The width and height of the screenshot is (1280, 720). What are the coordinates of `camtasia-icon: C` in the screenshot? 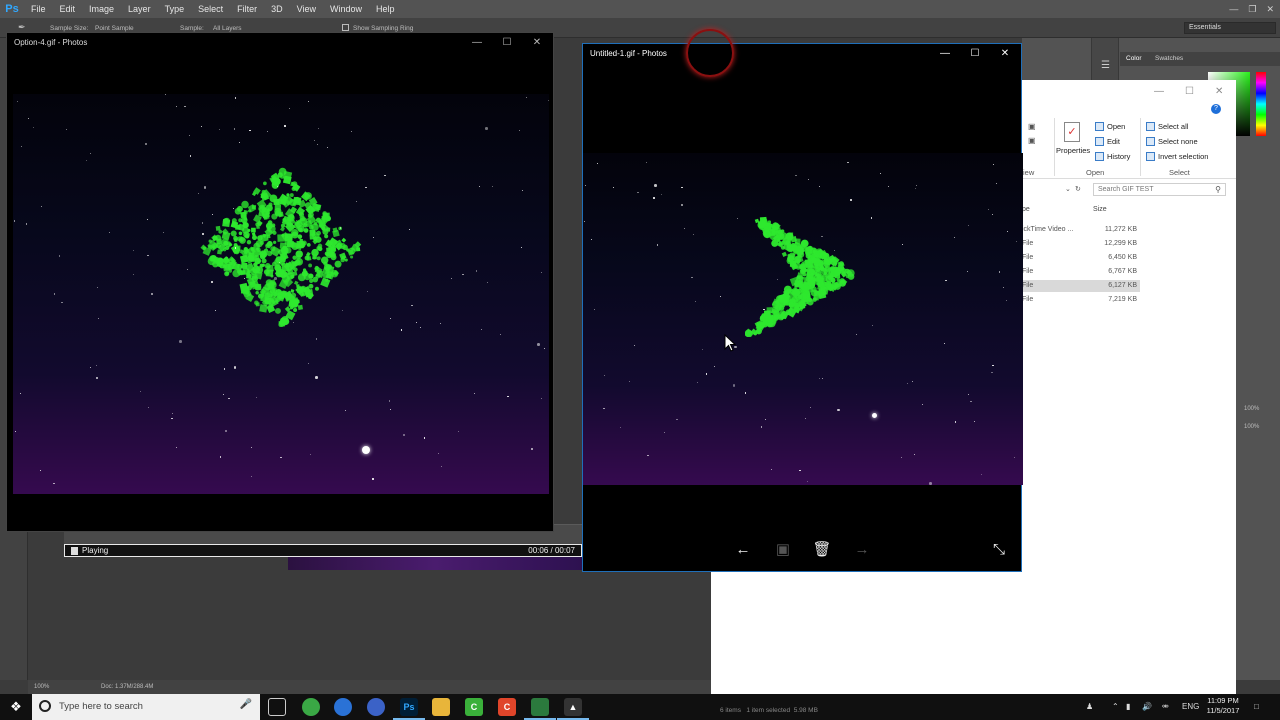 It's located at (474, 707).